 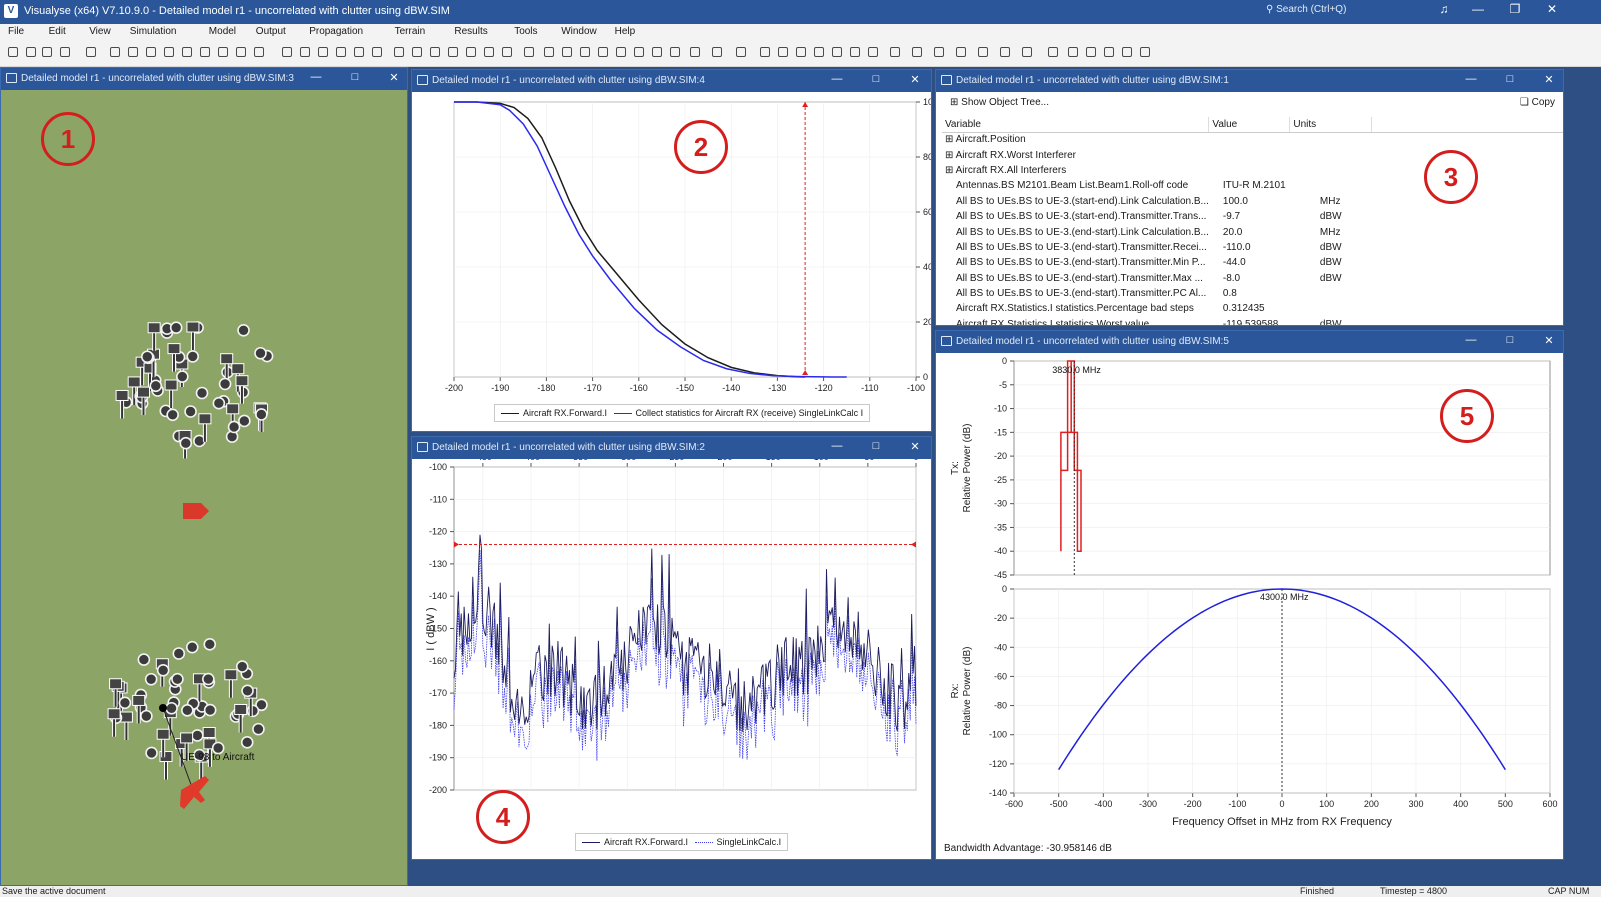 I want to click on menu-propagation: Propagation, so click(x=336, y=31).